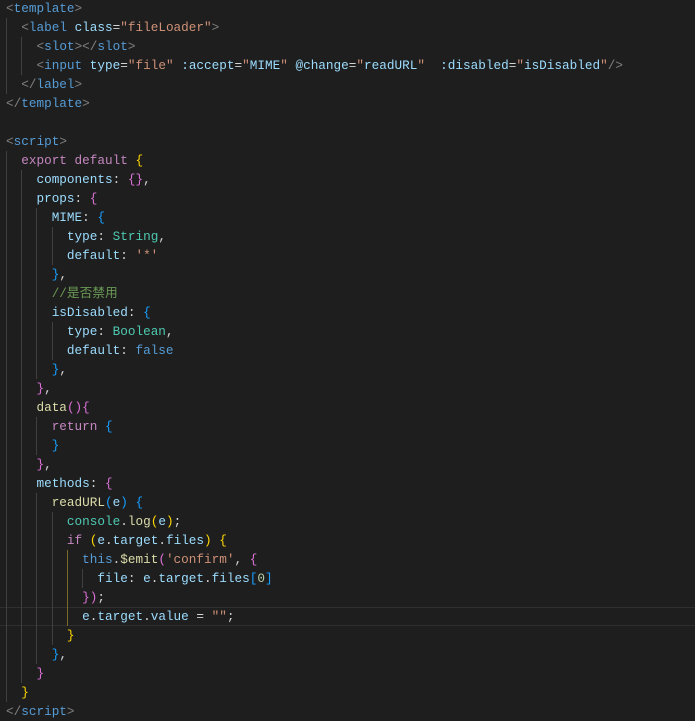  I want to click on code-line: type: String,, so click(347, 236).